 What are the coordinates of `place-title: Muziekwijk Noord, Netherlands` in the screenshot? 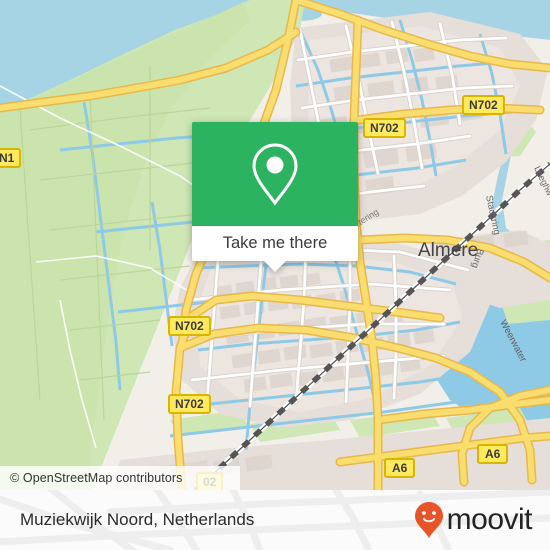 It's located at (137, 519).